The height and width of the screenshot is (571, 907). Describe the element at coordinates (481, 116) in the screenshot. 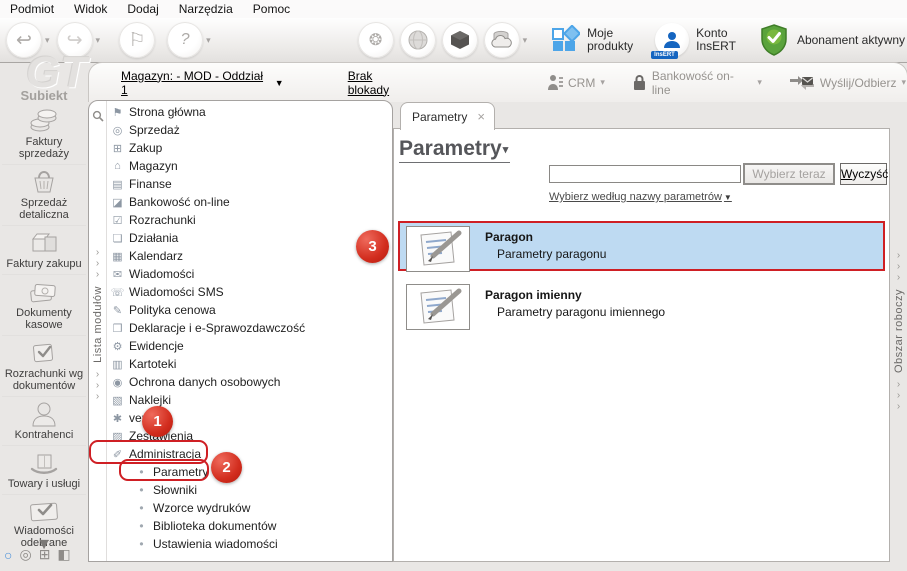

I see `tab-close-icon: ×` at that location.